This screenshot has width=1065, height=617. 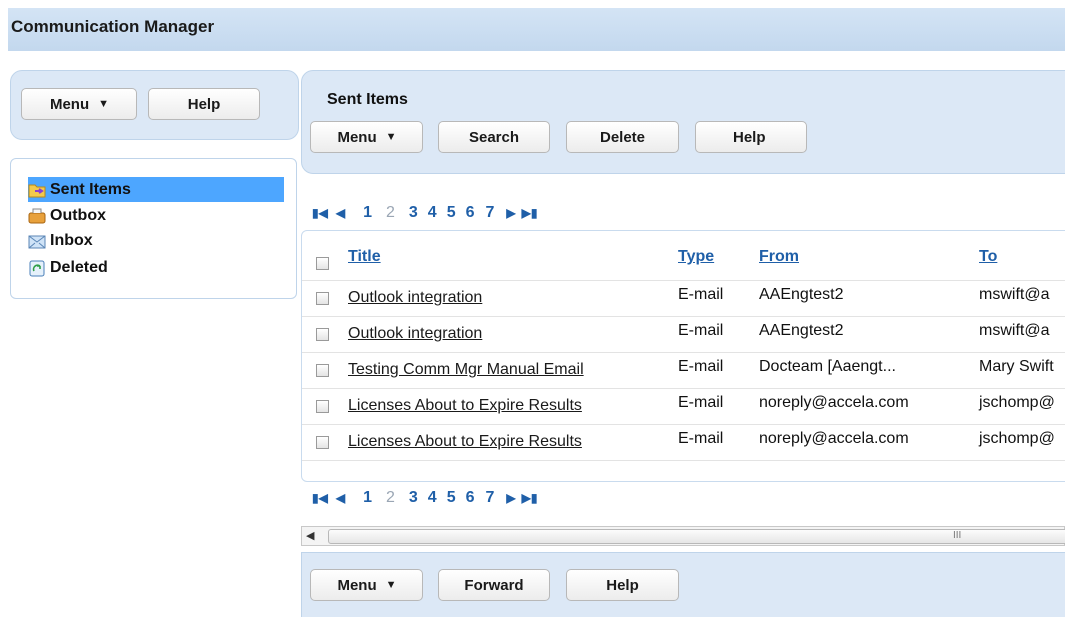 What do you see at coordinates (751, 137) in the screenshot?
I see `main-help-button: Help` at bounding box center [751, 137].